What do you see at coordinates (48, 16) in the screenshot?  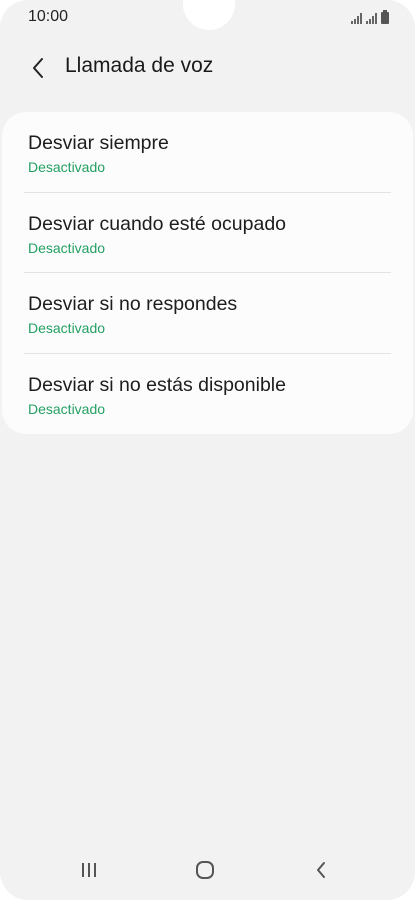 I see `status-time: 10:00` at bounding box center [48, 16].